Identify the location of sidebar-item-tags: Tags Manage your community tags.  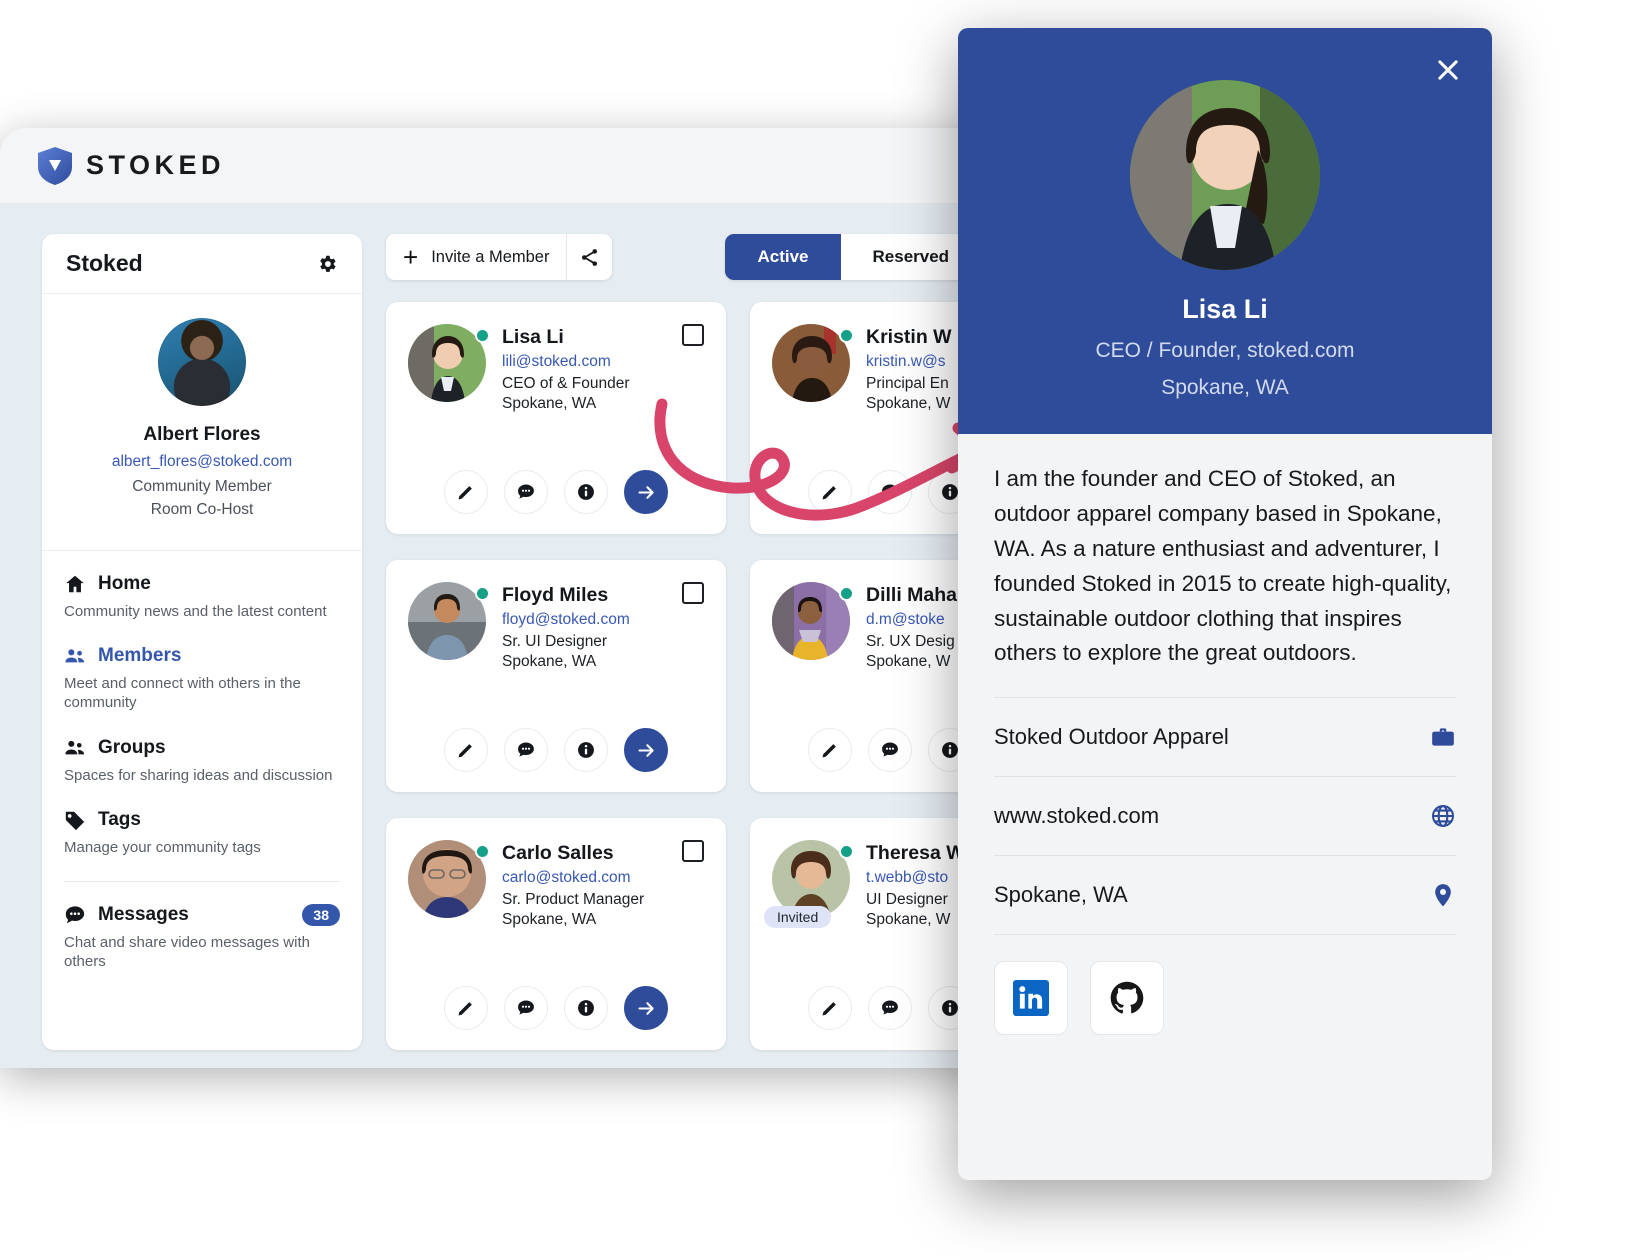
(202, 833).